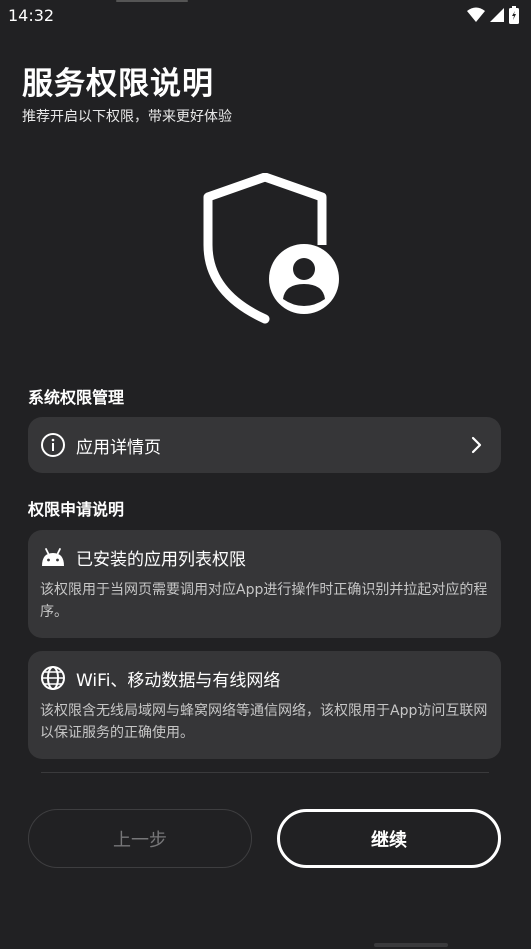  Describe the element at coordinates (178, 680) in the screenshot. I see `permission-title: WiFi、移动数据与有线网络` at that location.